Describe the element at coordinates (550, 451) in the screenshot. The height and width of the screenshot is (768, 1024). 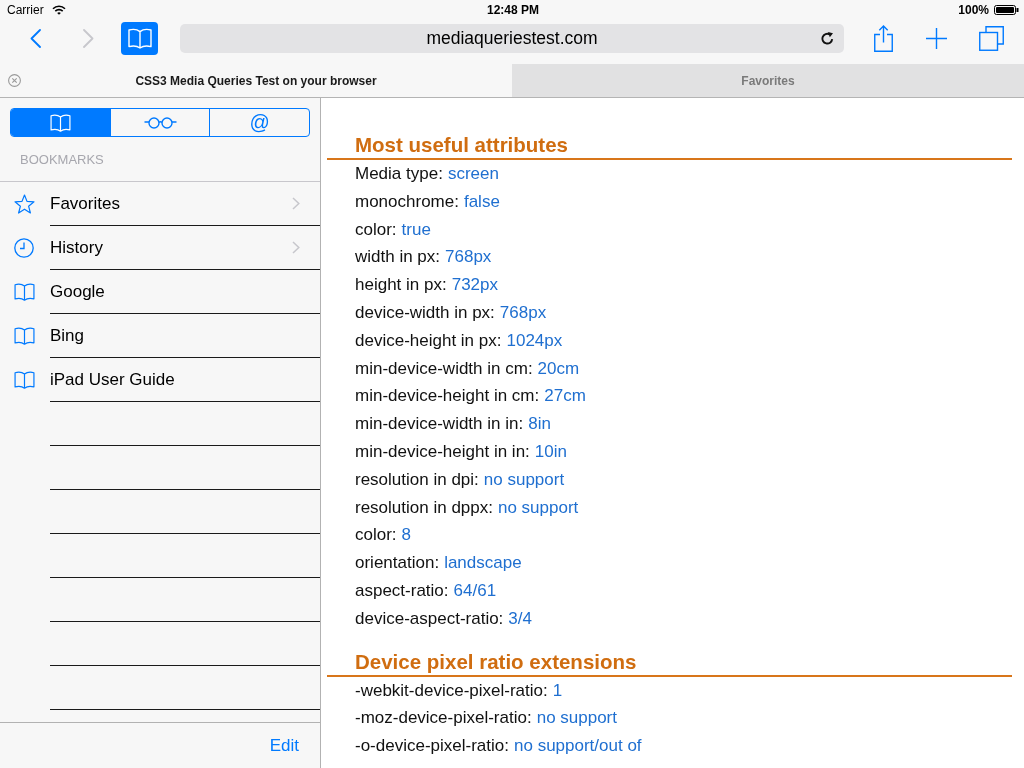
I see `attribute-value: 10in` at that location.